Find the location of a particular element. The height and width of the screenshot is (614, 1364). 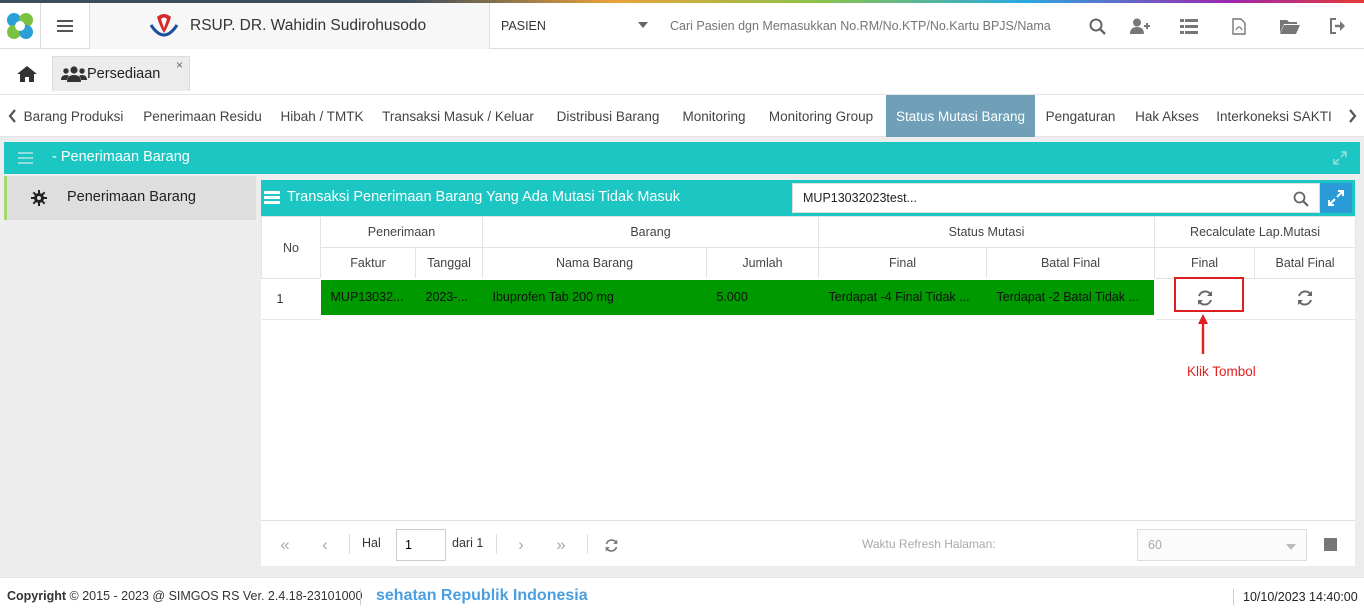

grid-search-input is located at coordinates (1043, 198).